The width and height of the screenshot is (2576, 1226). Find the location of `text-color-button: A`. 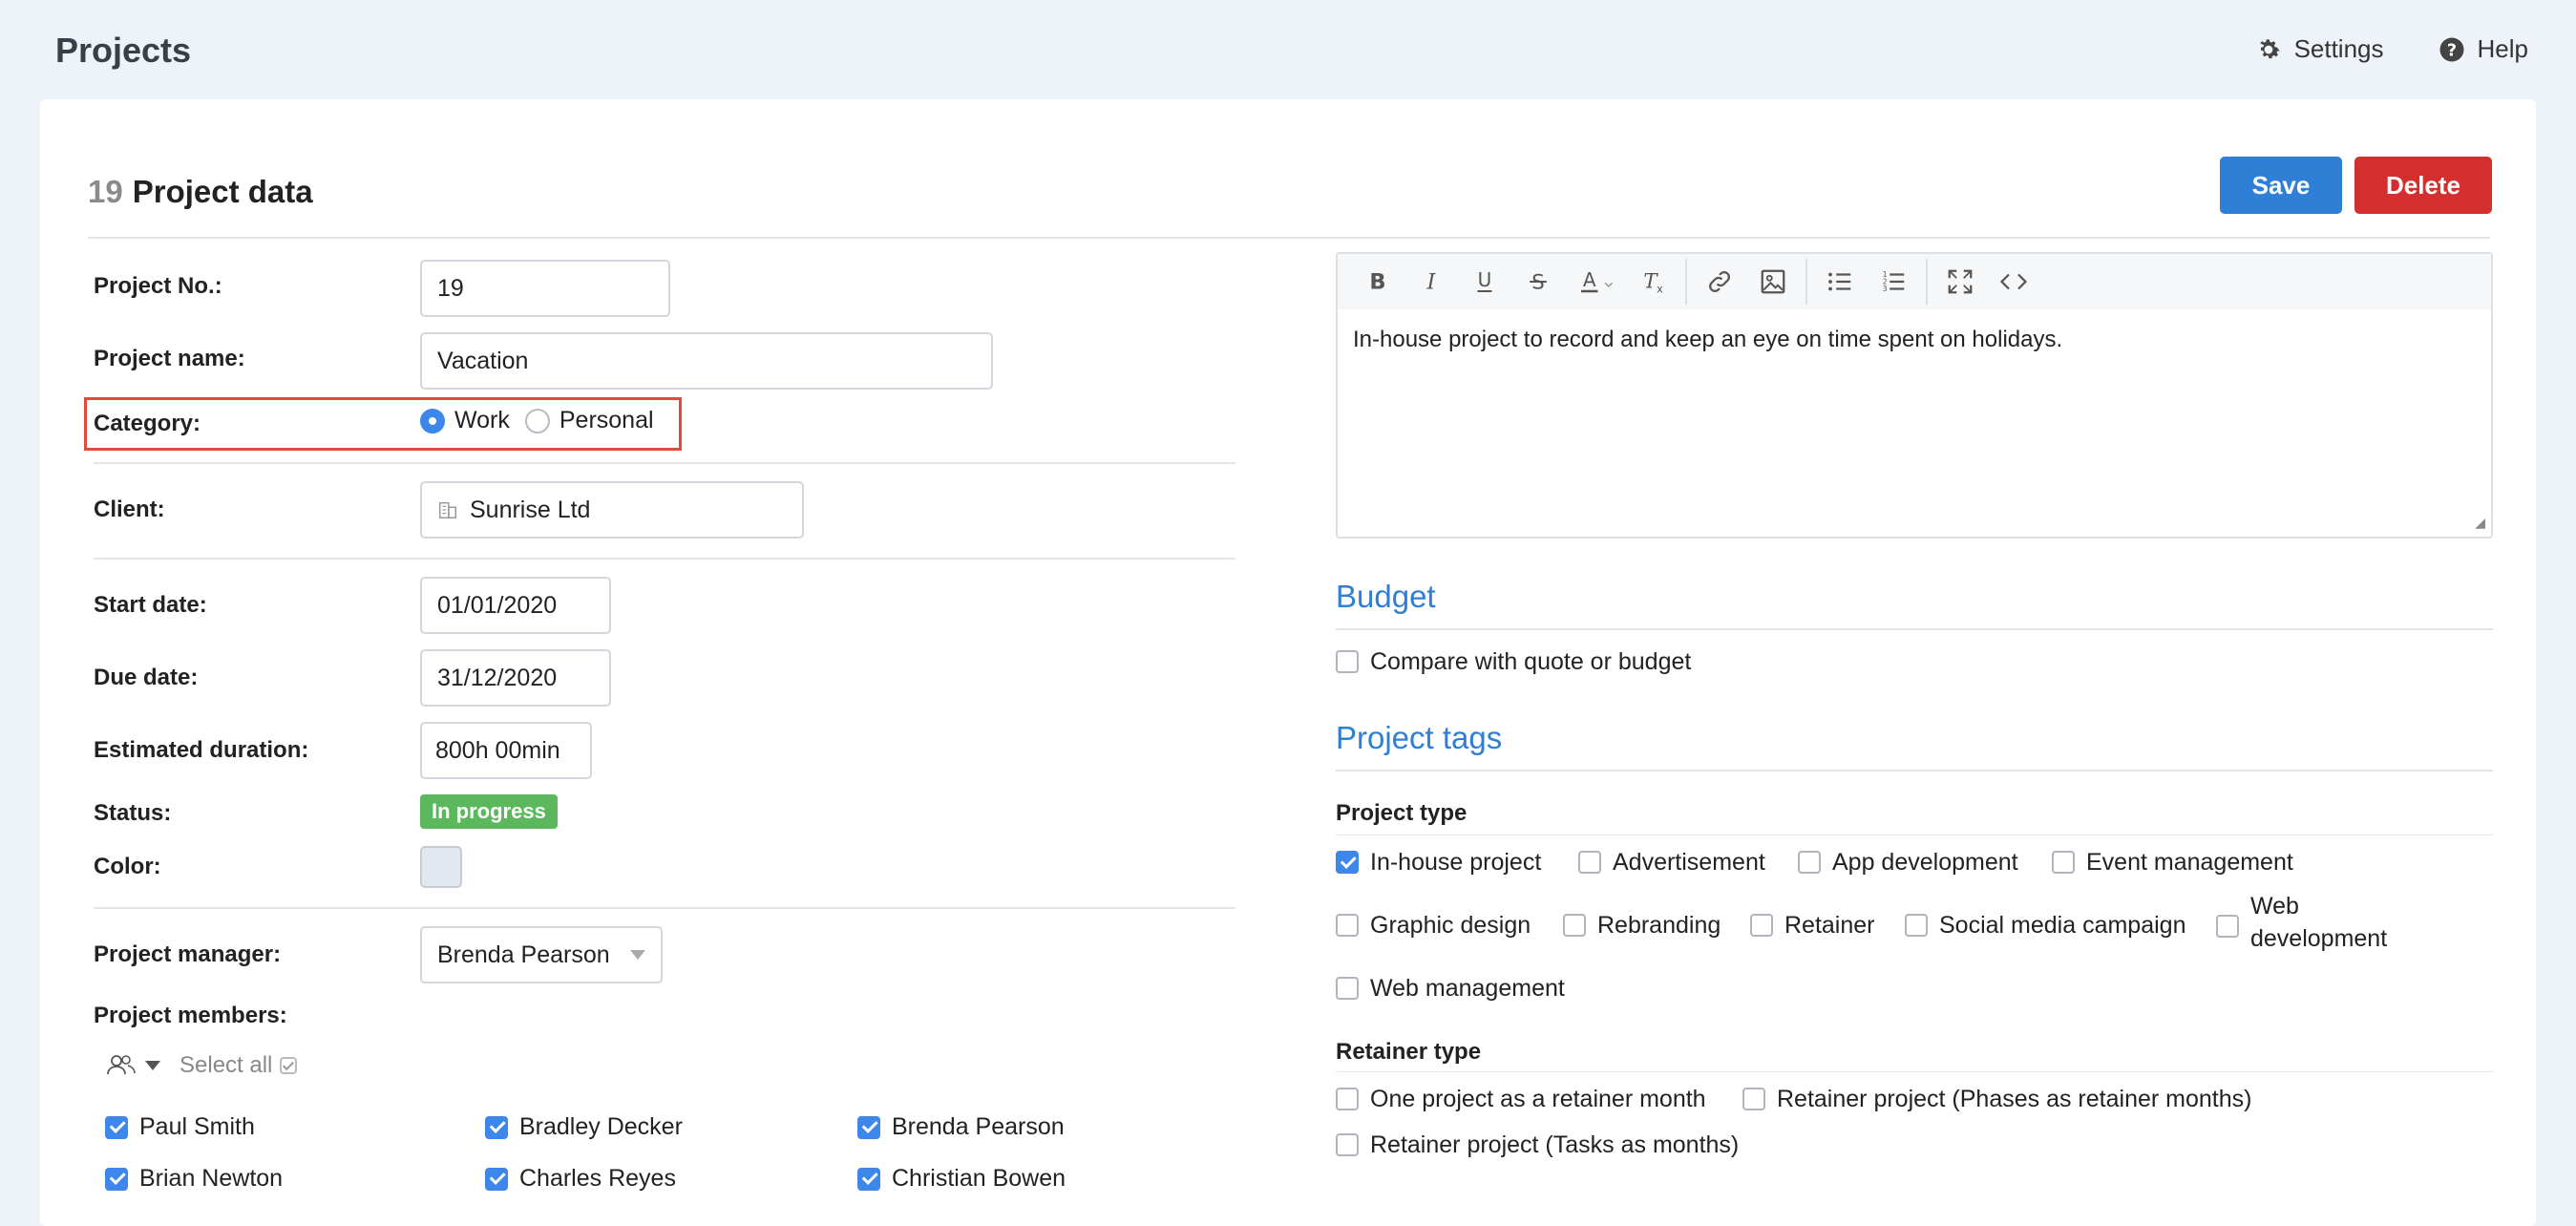

text-color-button: A is located at coordinates (1595, 282).